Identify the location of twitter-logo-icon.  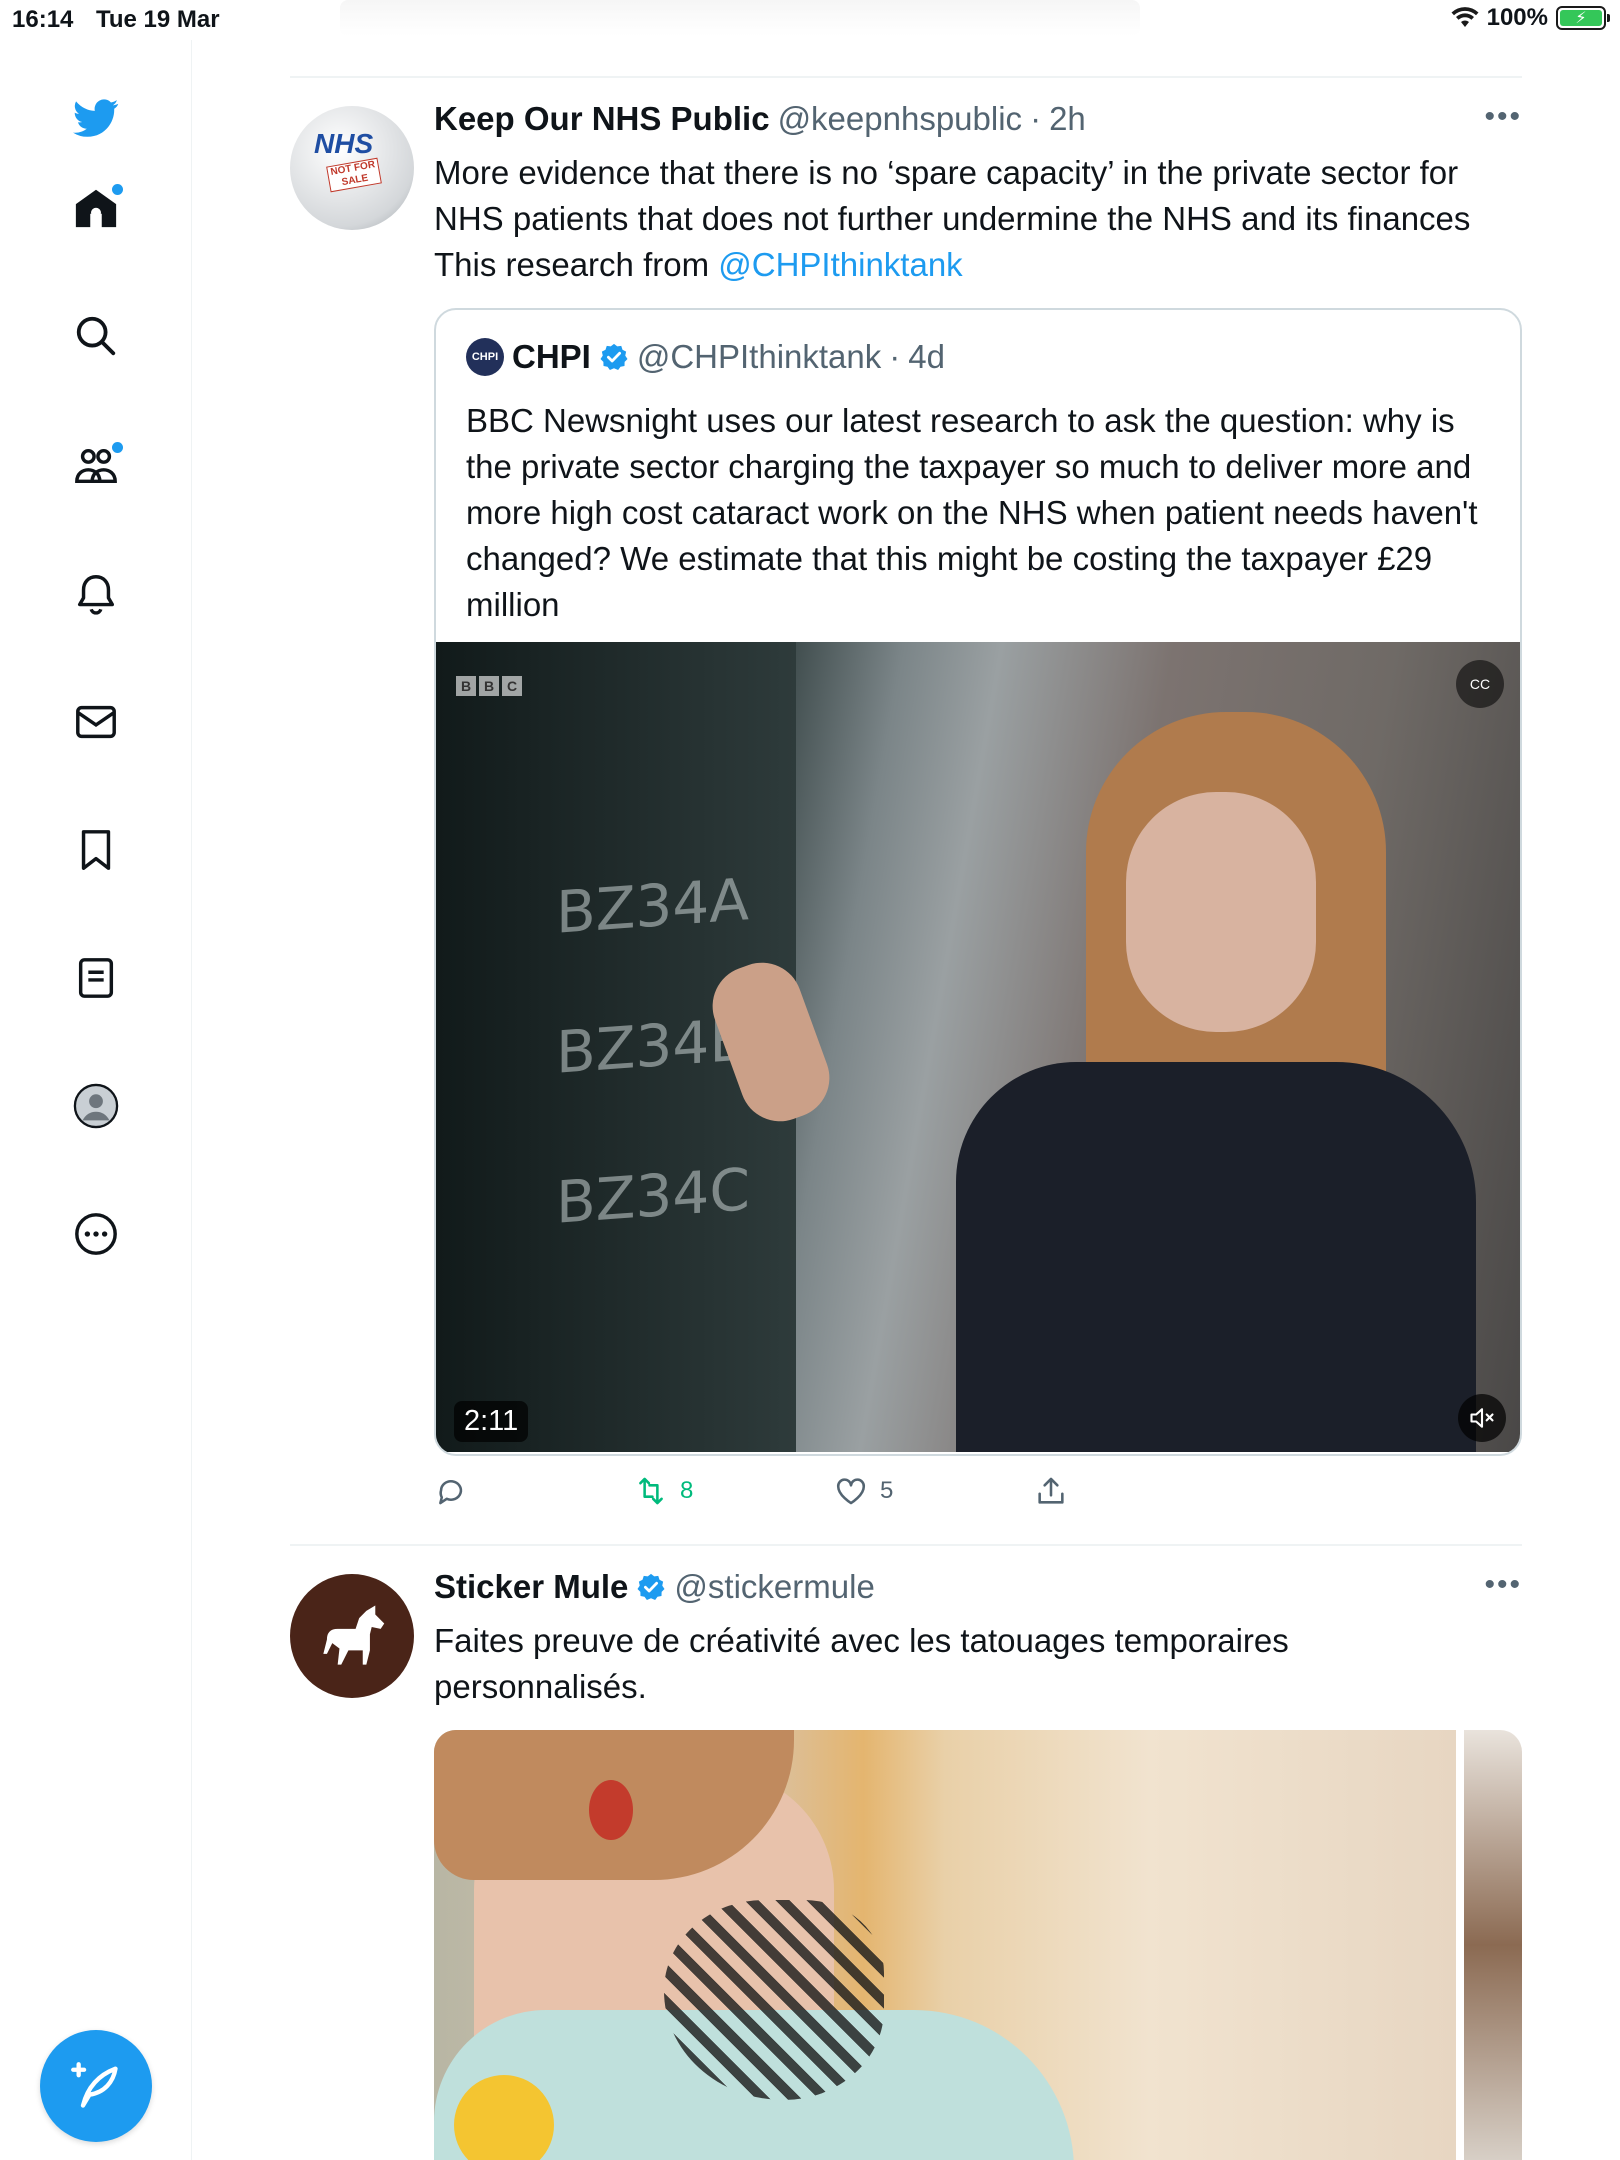
(96, 118).